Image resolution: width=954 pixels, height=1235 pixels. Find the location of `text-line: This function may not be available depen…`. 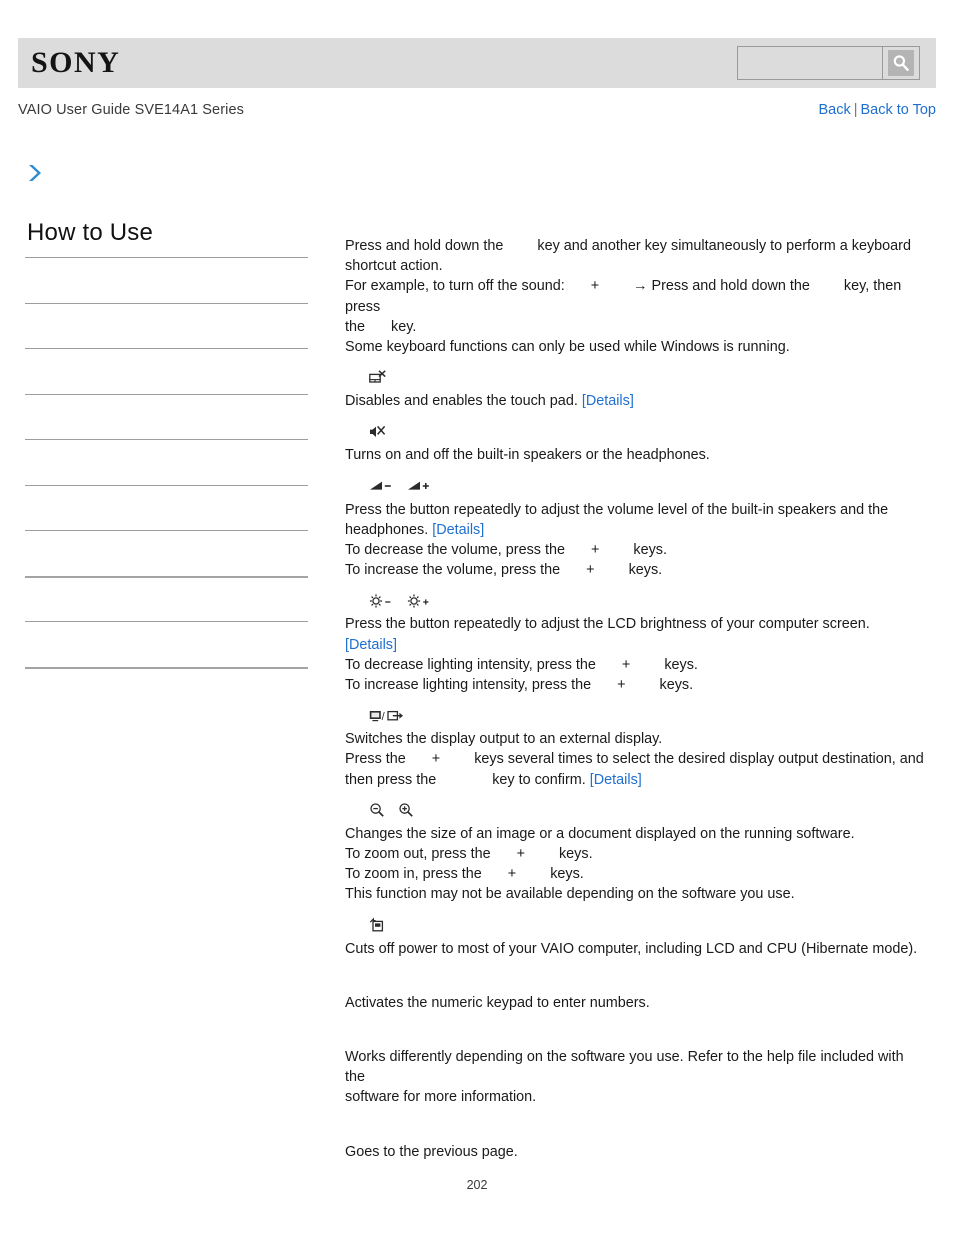

text-line: This function may not be available depen… is located at coordinates (570, 894).